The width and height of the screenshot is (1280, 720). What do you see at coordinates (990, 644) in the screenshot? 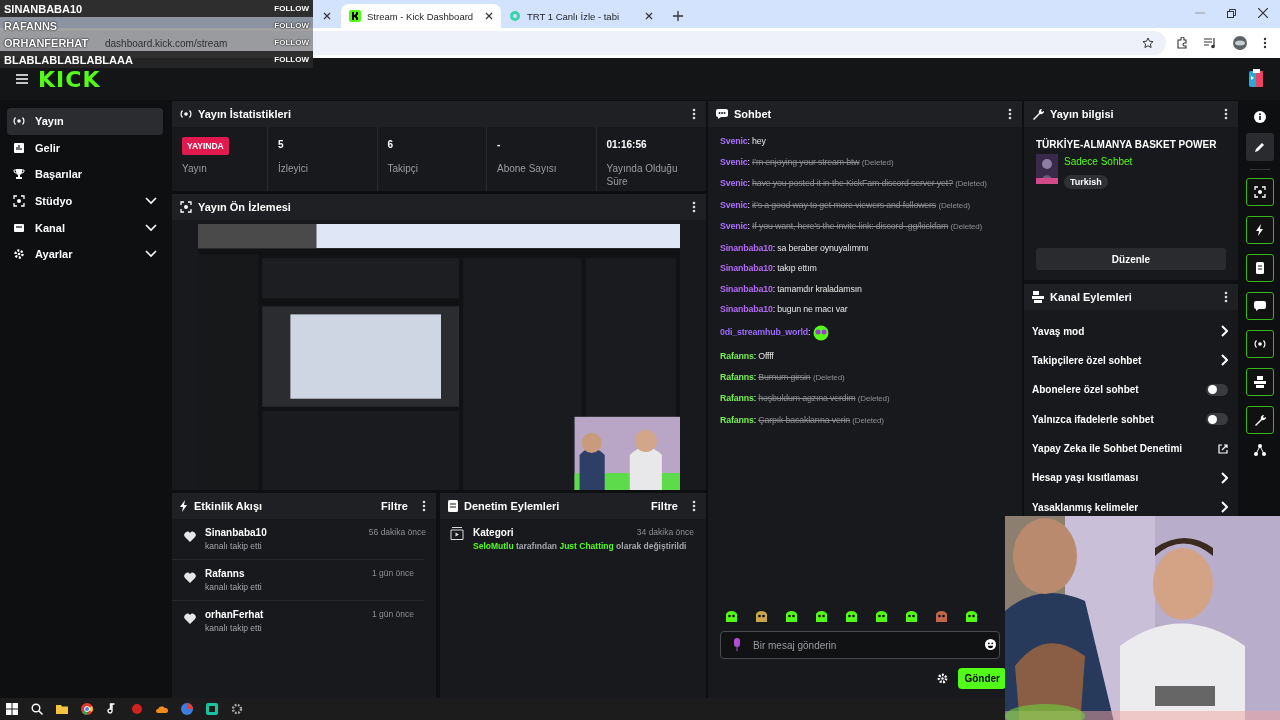
I see `emoji-icon` at bounding box center [990, 644].